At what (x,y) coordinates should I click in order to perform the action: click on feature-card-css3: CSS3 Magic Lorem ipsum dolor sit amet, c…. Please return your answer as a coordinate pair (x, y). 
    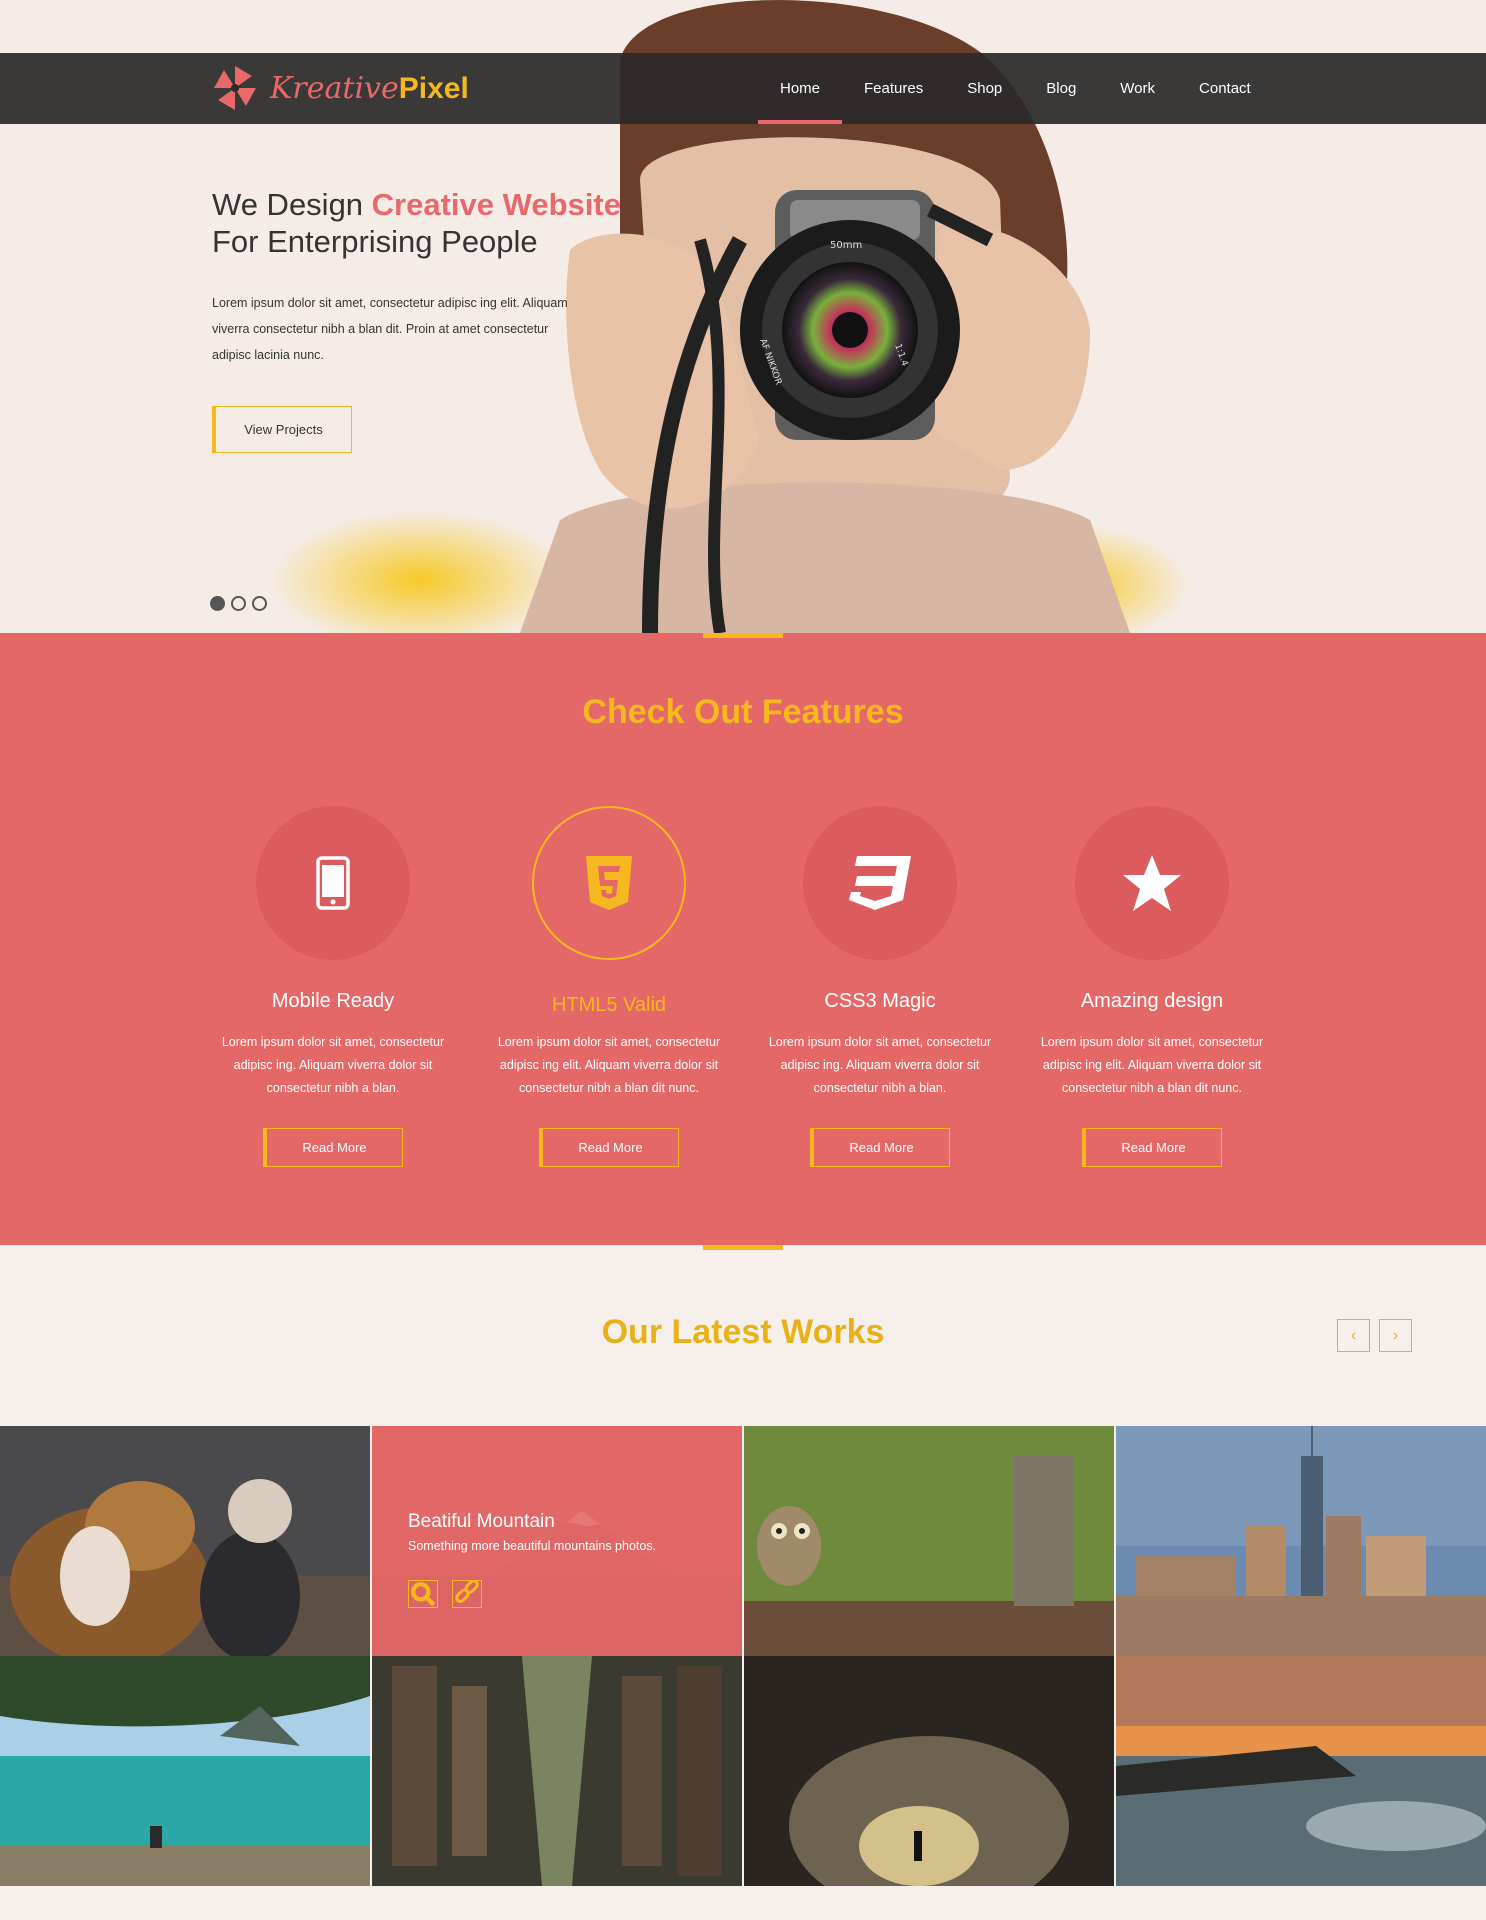
    Looking at the image, I should click on (880, 986).